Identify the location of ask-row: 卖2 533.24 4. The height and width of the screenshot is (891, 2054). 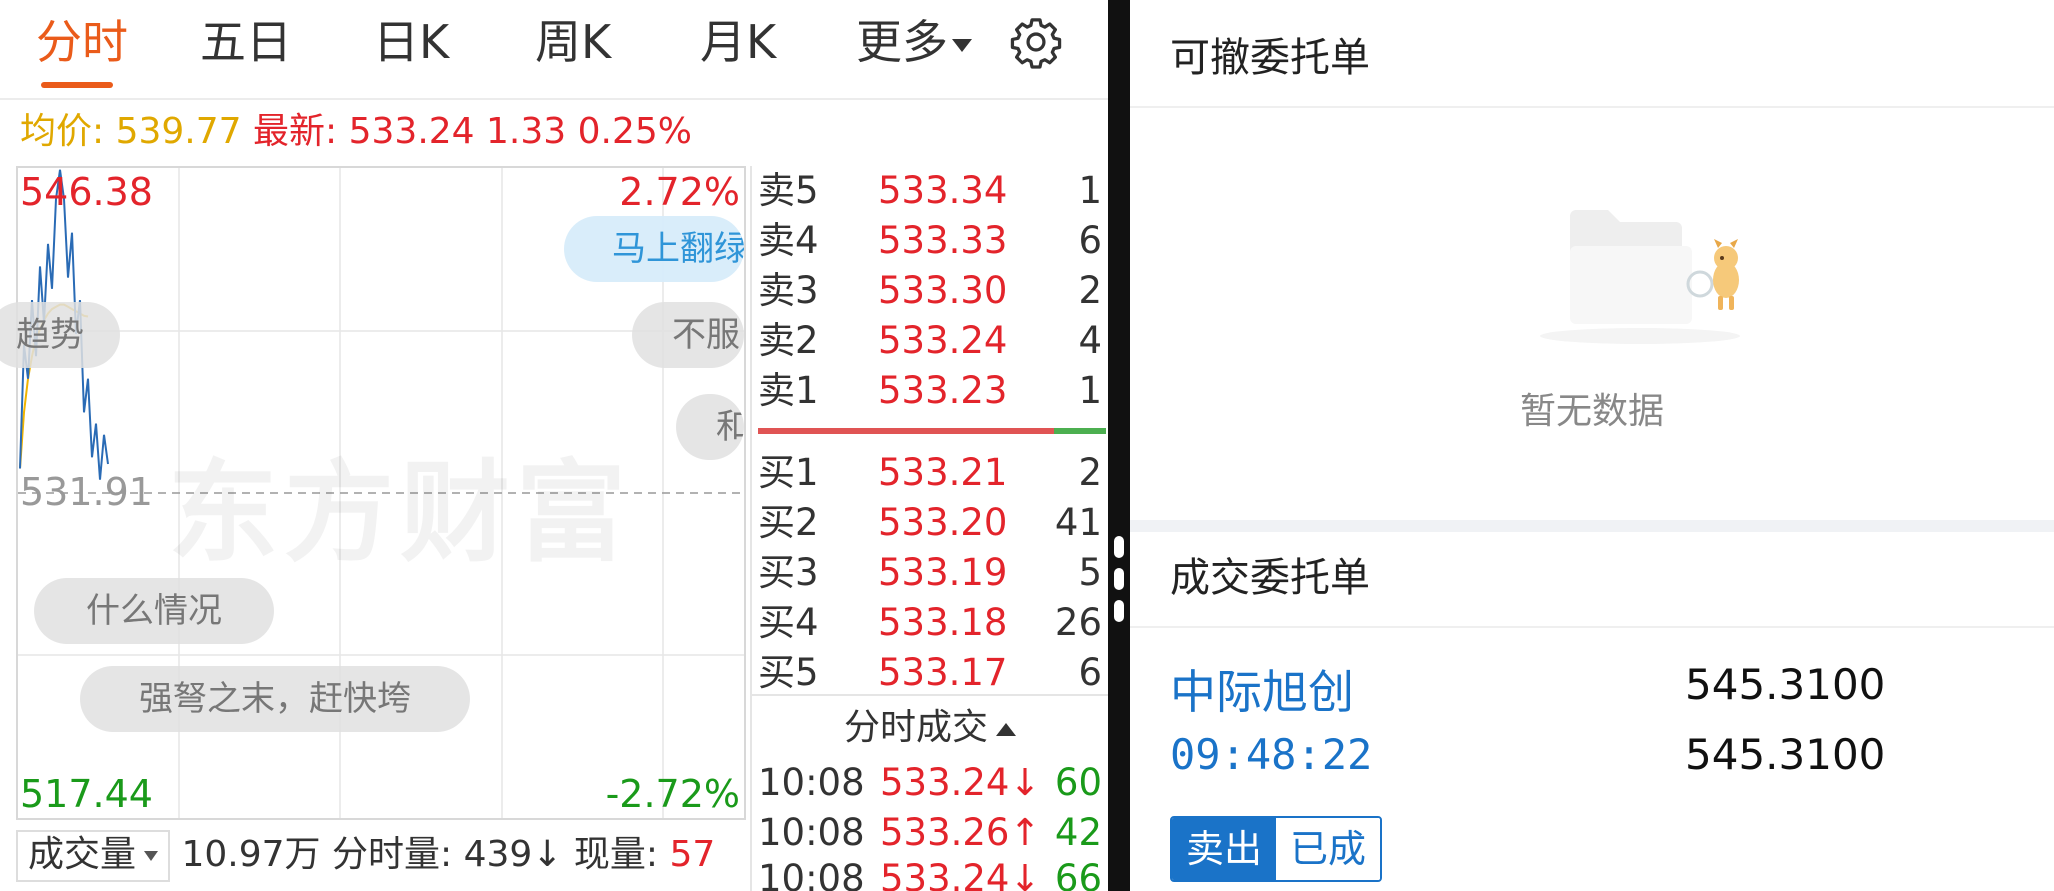
(933, 341).